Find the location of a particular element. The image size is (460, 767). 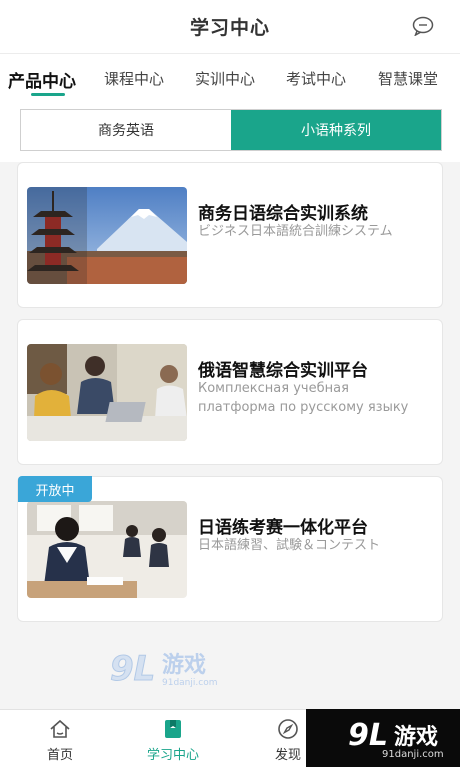

card-subtitle: ビジネス日本語統合訓練システム is located at coordinates (295, 231).